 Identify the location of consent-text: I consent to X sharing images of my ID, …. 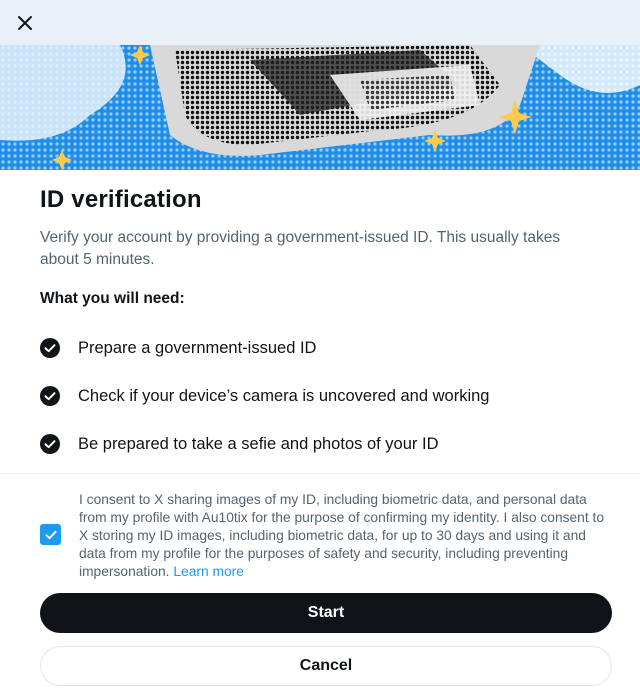
(344, 536).